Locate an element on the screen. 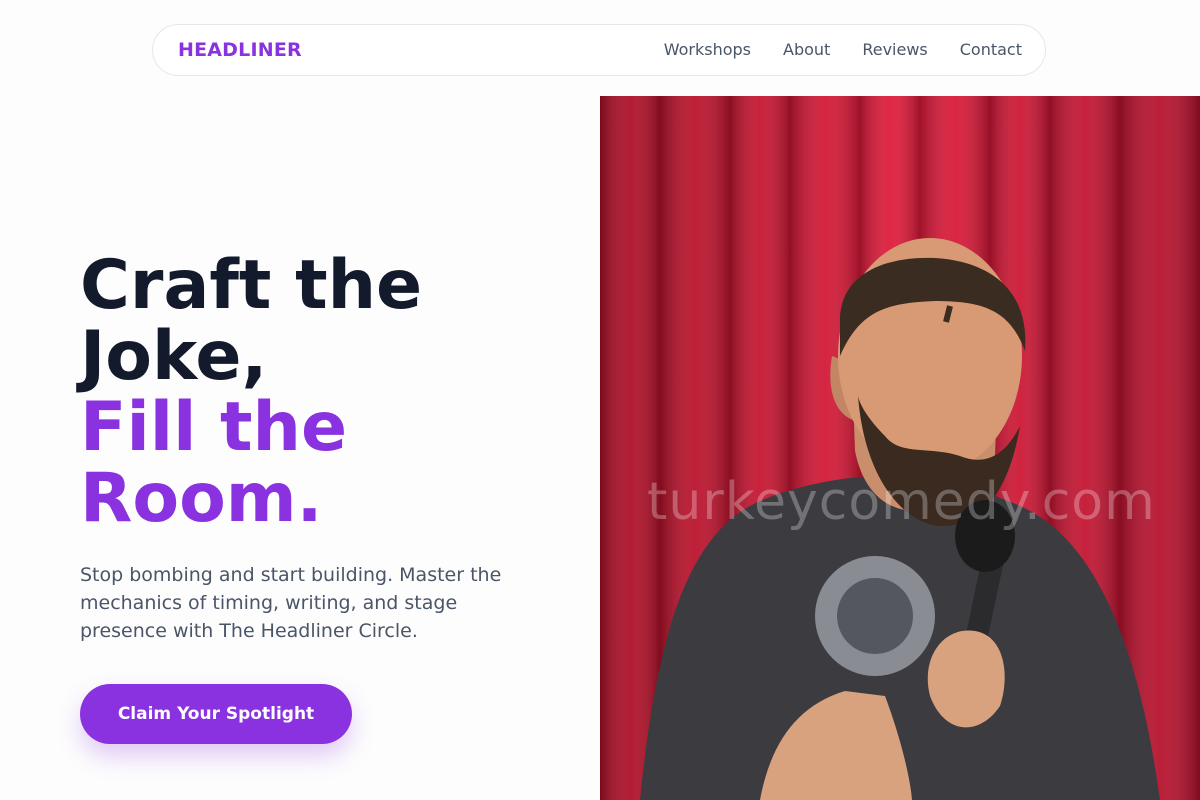 The image size is (1200, 800). image-watermark: turkeycomedy.com is located at coordinates (901, 502).